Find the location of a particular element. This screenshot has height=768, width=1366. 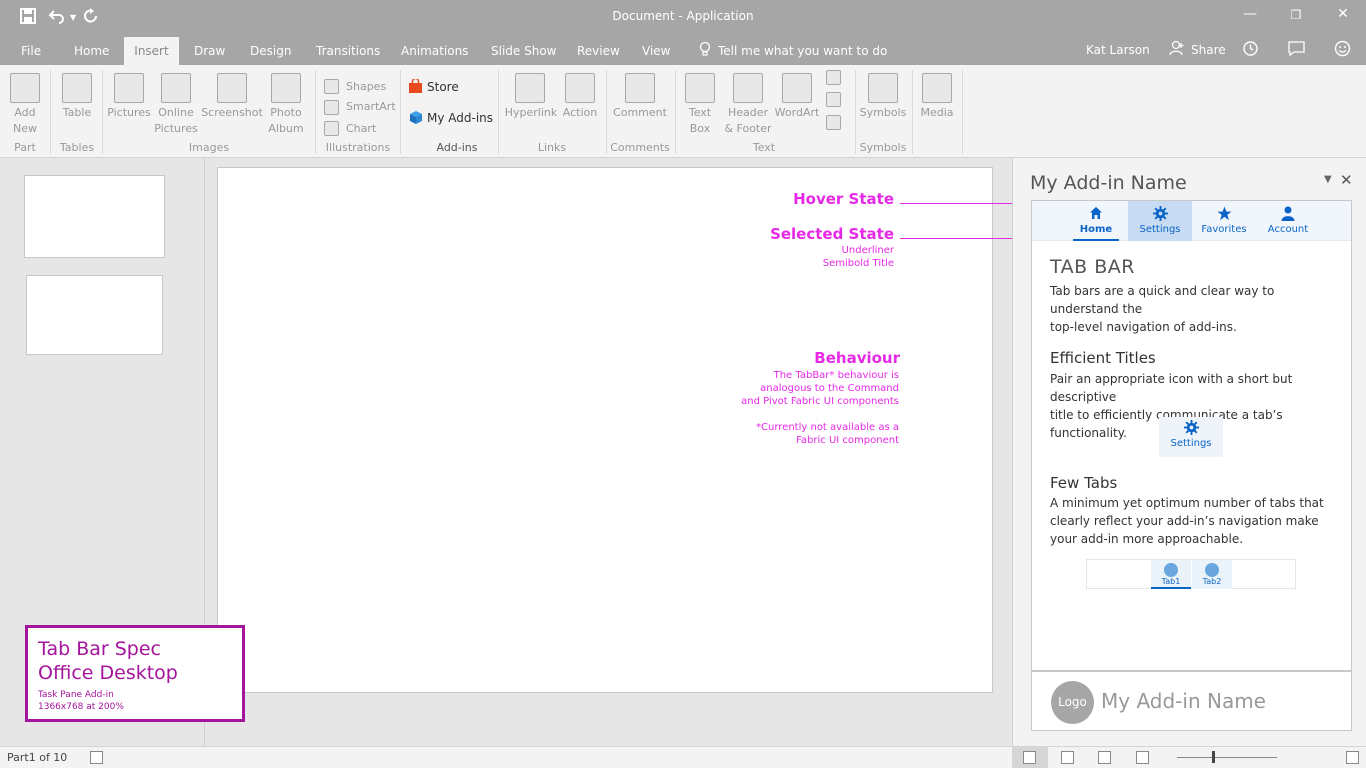

wordart-button is located at coordinates (797, 88).